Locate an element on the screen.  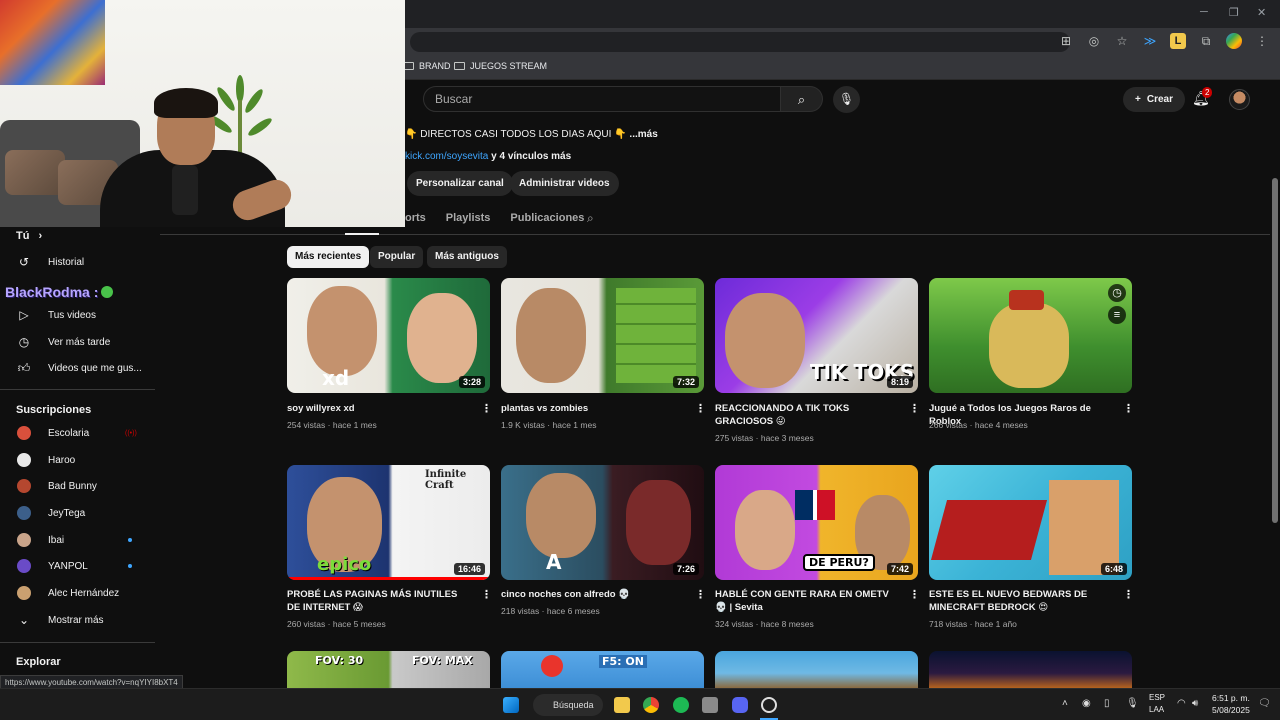
extension-yellow-icon: L is located at coordinates (1178, 41).